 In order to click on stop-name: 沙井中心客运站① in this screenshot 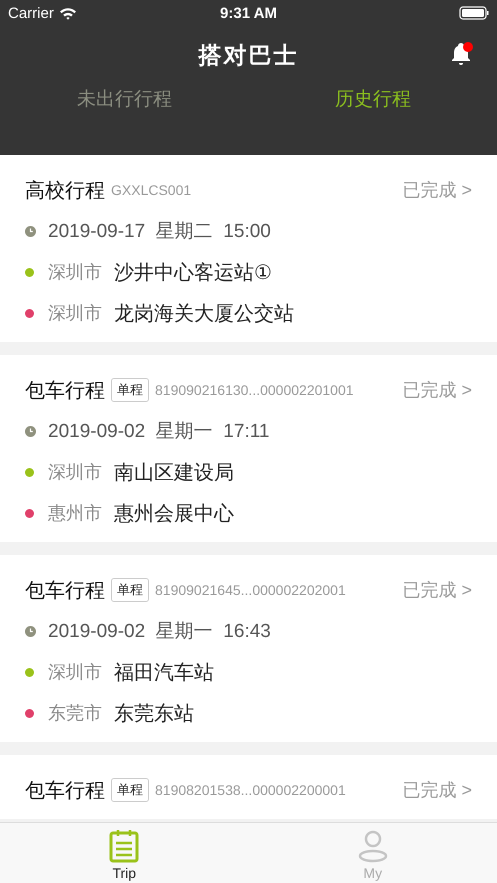, I will do `click(193, 273)`.